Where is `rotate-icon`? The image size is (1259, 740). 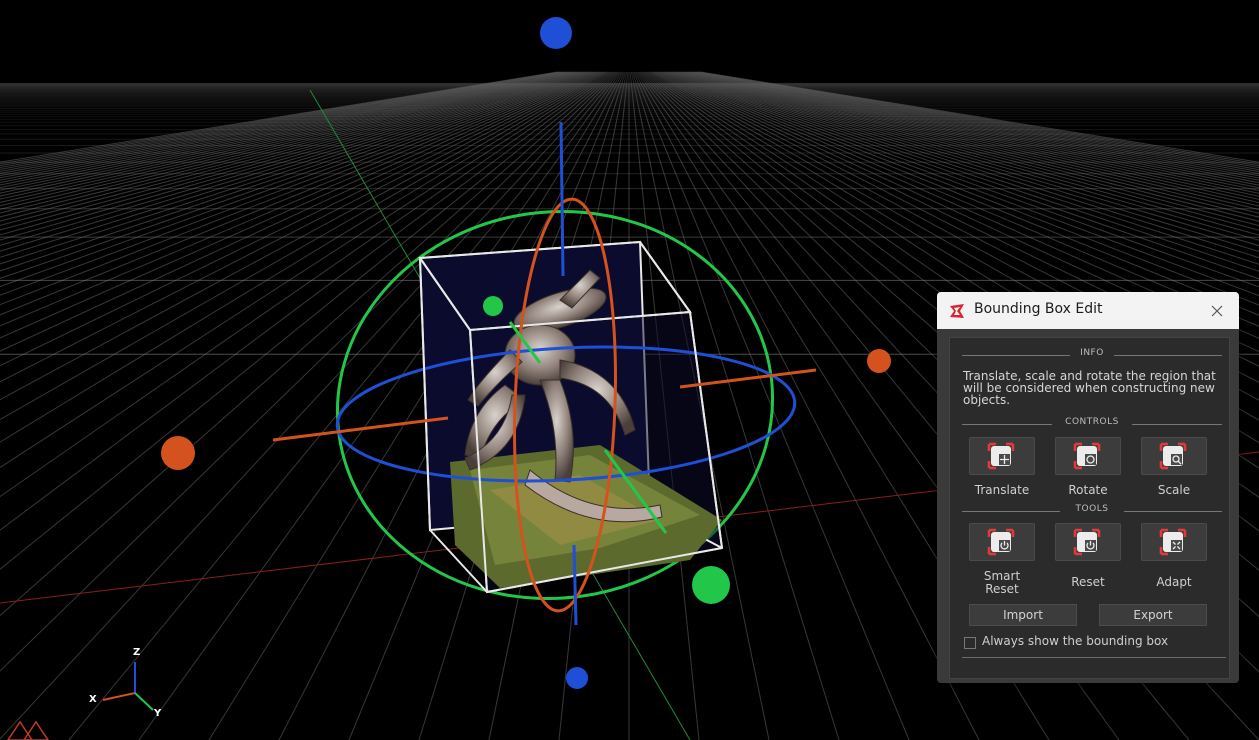 rotate-icon is located at coordinates (1087, 456).